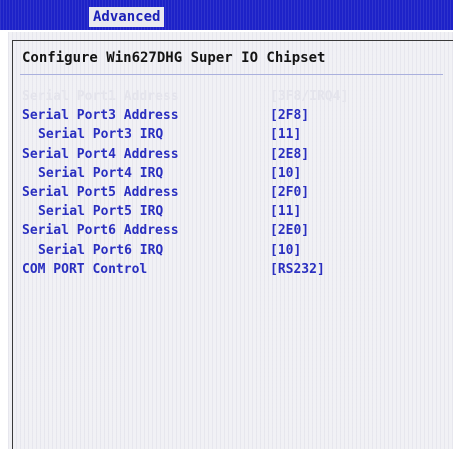 Image resolution: width=453 pixels, height=449 pixels. I want to click on tab-advanced: Advanced, so click(127, 17).